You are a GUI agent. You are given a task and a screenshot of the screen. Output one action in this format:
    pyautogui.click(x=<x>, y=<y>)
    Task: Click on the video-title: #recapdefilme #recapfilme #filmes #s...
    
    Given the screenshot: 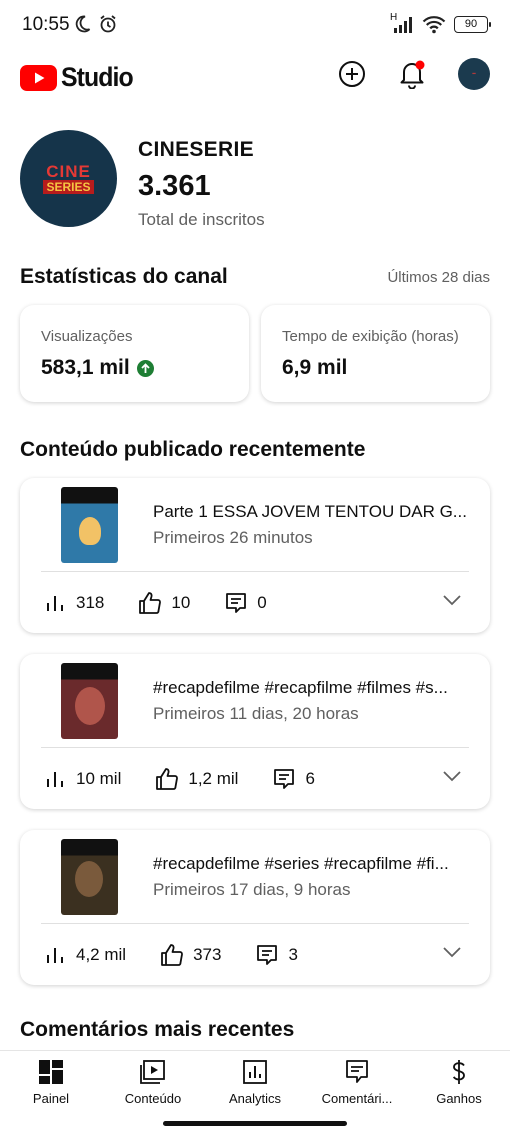 What is the action you would take?
    pyautogui.click(x=300, y=687)
    